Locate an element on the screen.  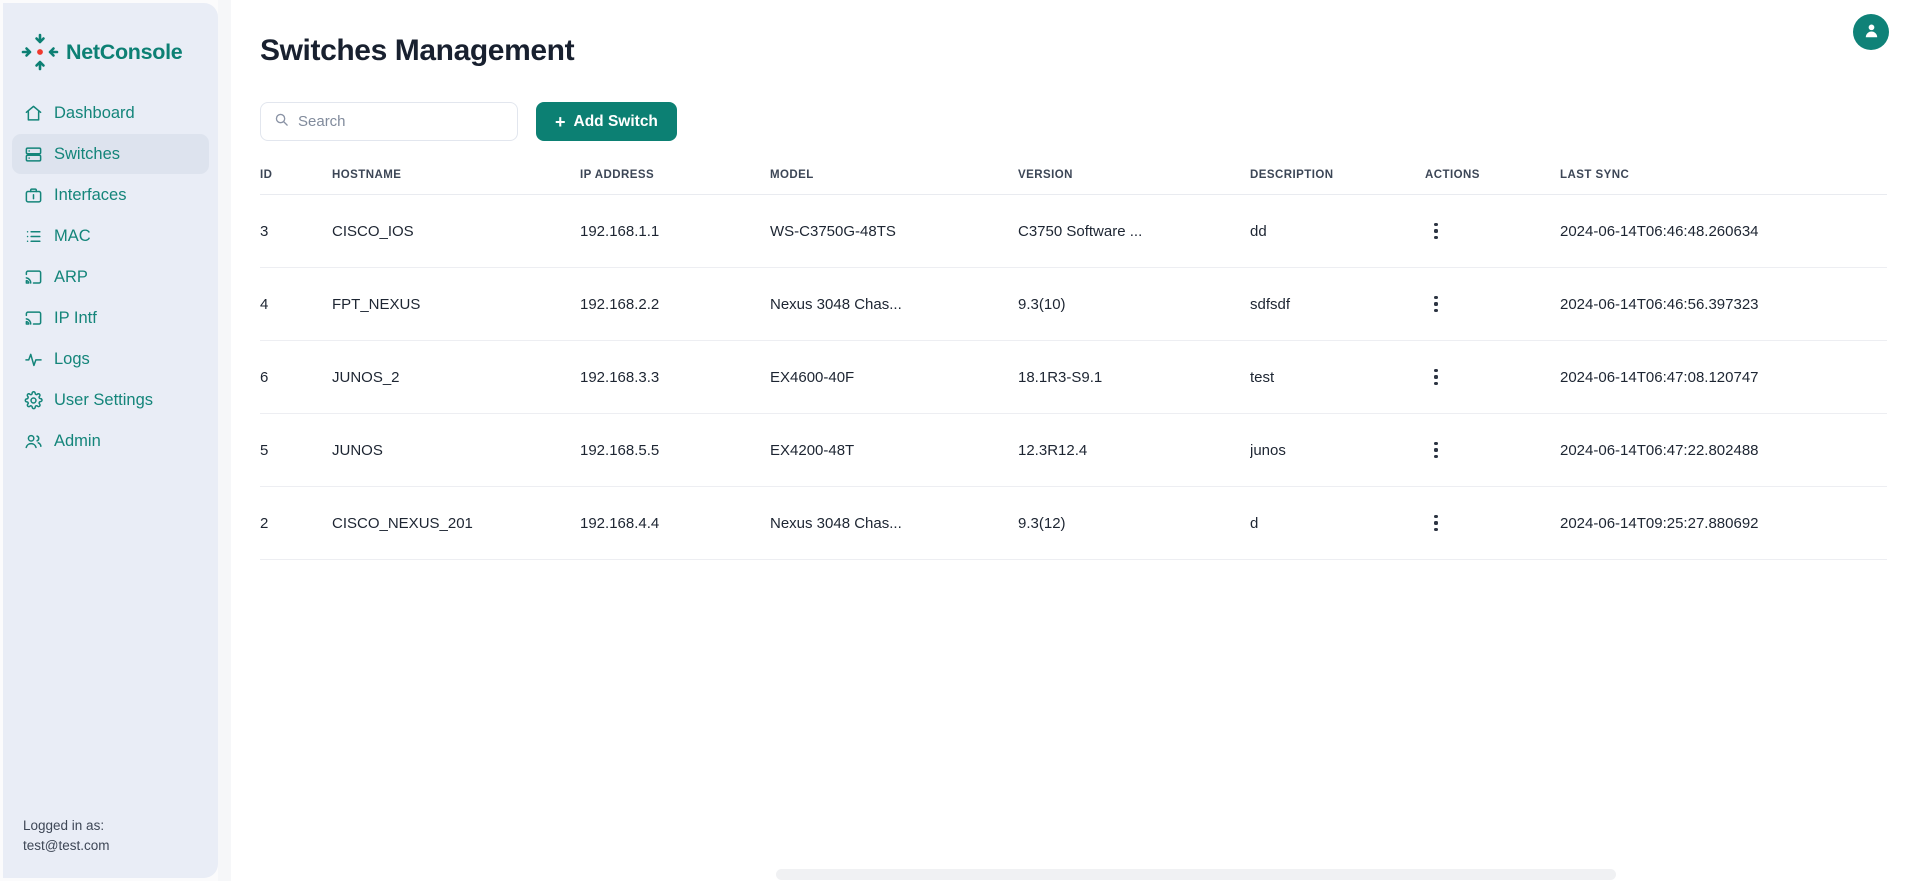
search-input is located at coordinates (401, 121).